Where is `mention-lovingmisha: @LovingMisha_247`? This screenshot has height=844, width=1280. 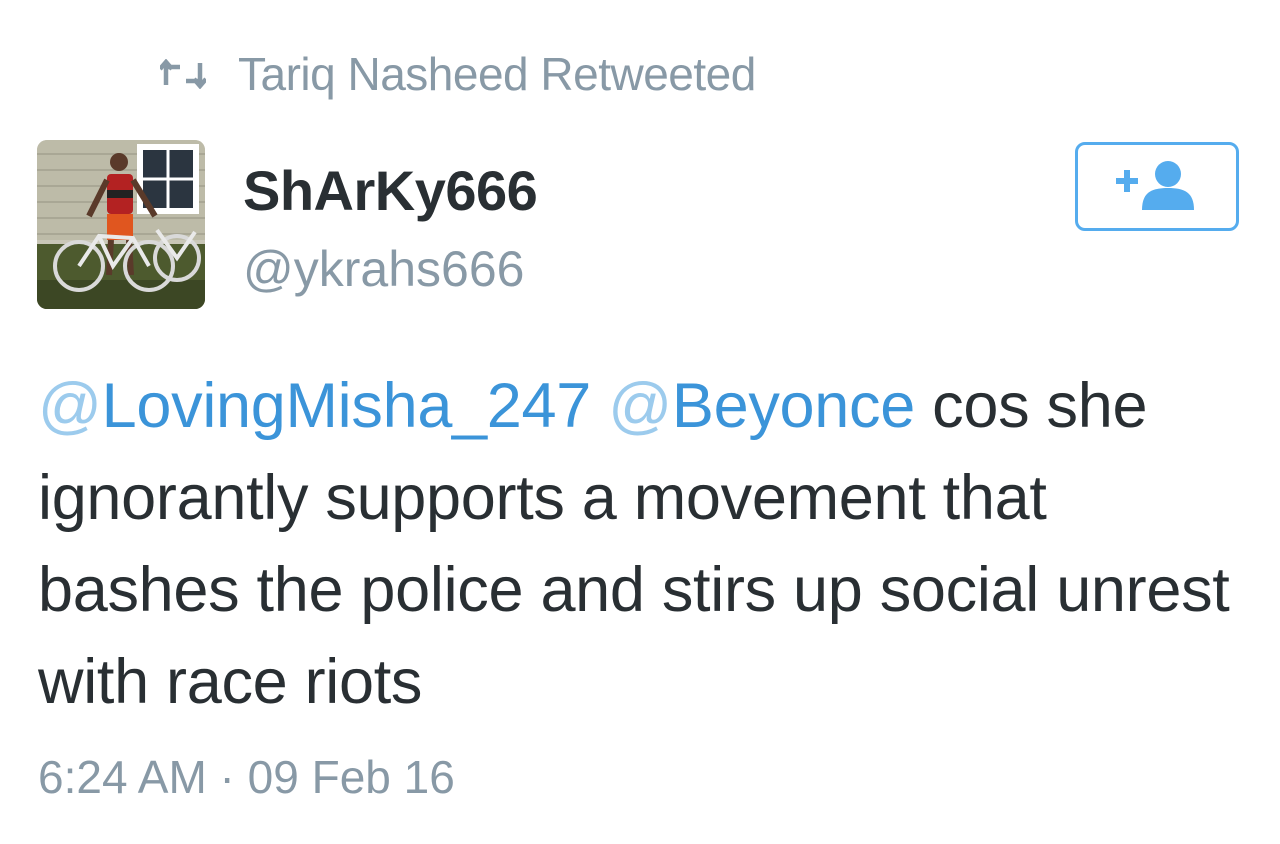 mention-lovingmisha: @LovingMisha_247 is located at coordinates (314, 406).